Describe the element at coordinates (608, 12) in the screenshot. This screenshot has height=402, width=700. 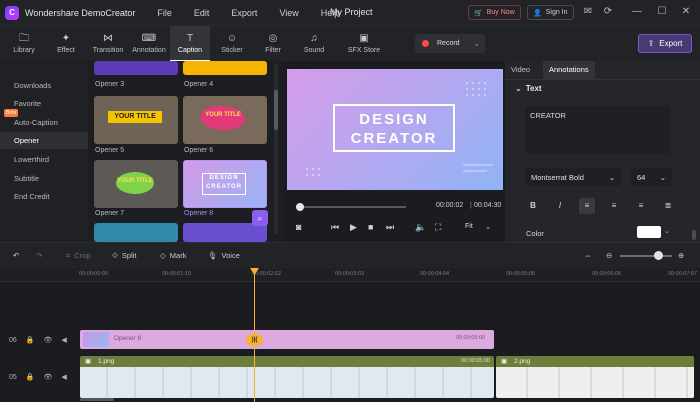
I see `refresh-icon: ⟳` at that location.